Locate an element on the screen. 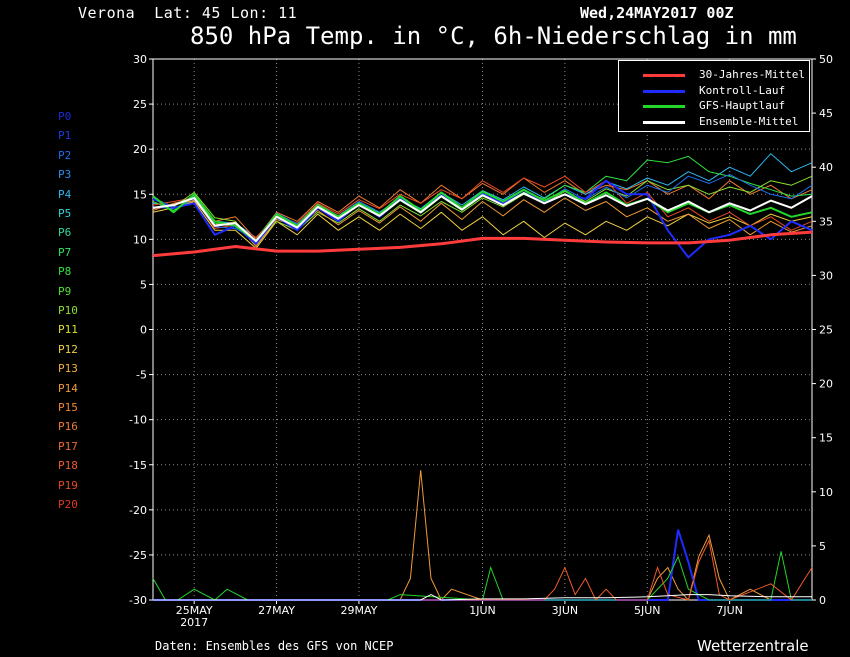  member-label: P14 is located at coordinates (68, 388).